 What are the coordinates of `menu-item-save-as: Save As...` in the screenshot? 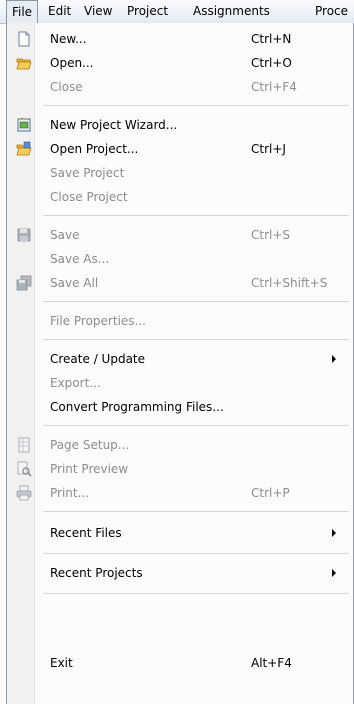 It's located at (180, 259).